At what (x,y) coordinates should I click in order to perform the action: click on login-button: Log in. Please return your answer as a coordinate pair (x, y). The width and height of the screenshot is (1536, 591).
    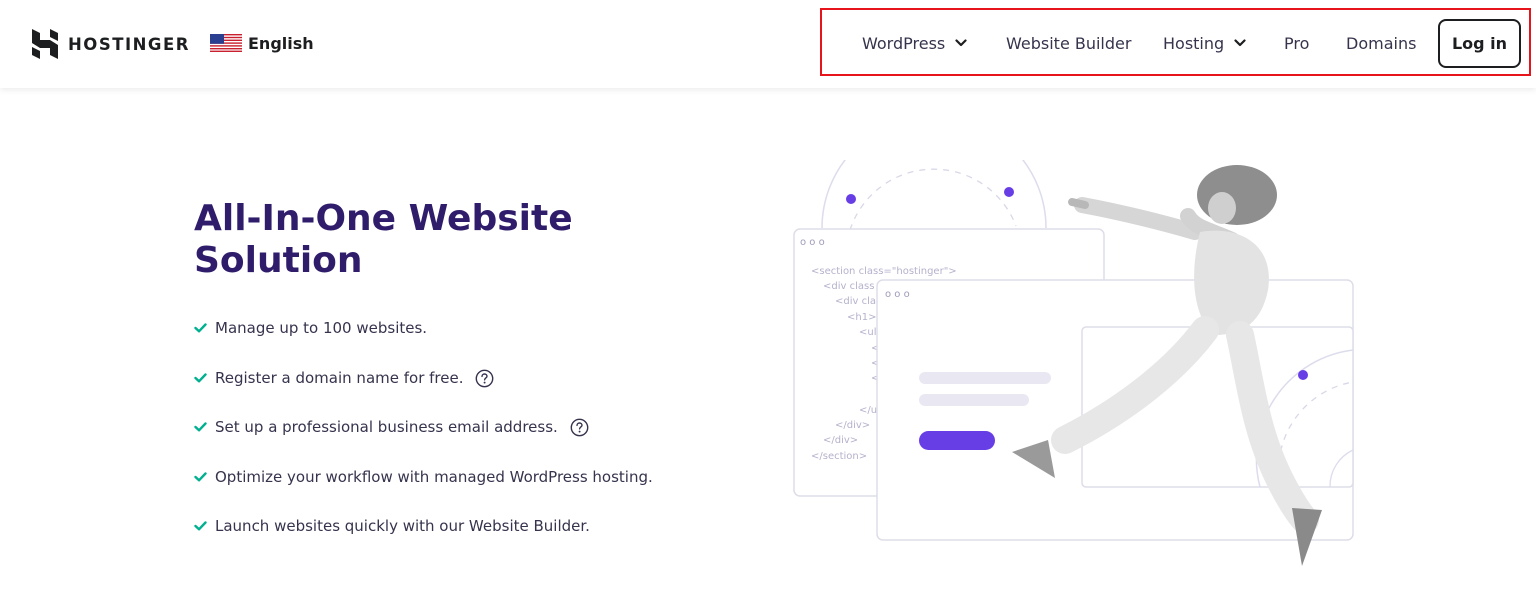
    Looking at the image, I should click on (1479, 43).